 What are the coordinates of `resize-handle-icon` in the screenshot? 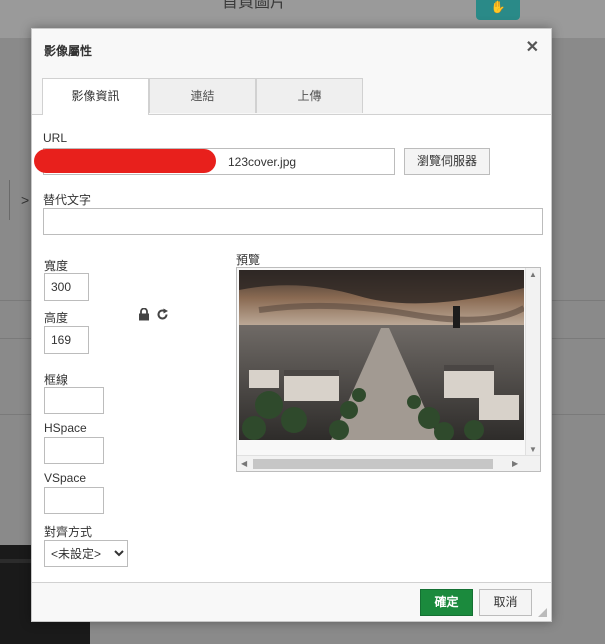 It's located at (542, 612).